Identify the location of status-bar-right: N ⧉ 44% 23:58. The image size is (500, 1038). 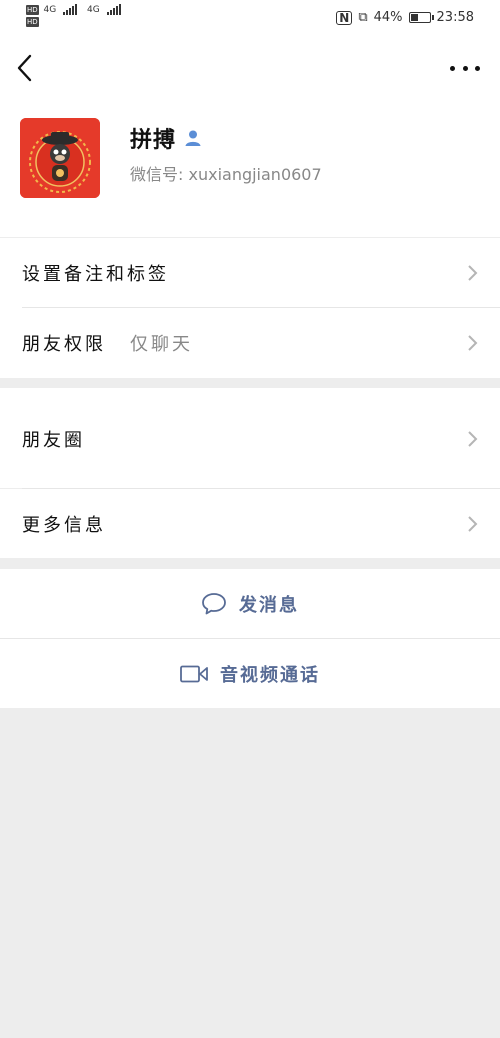
(405, 17).